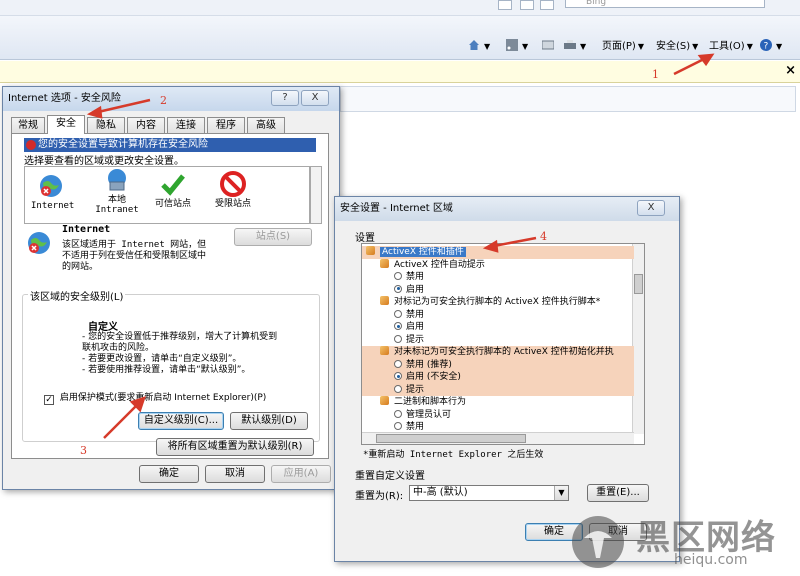  What do you see at coordinates (106, 125) in the screenshot?
I see `tab-privacy: 隐私` at bounding box center [106, 125].